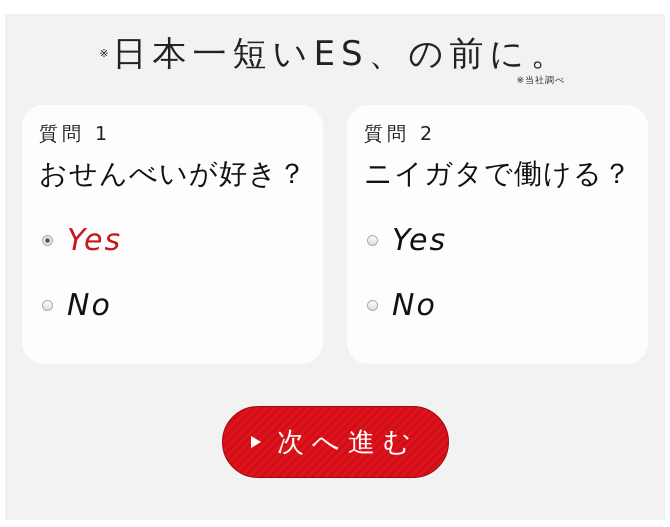 The height and width of the screenshot is (527, 670). I want to click on next-button: 次へ進む, so click(335, 442).